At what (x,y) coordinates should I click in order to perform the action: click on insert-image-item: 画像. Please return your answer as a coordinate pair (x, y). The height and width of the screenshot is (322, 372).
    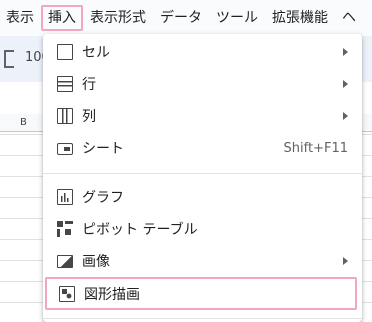
    Looking at the image, I should click on (202, 261).